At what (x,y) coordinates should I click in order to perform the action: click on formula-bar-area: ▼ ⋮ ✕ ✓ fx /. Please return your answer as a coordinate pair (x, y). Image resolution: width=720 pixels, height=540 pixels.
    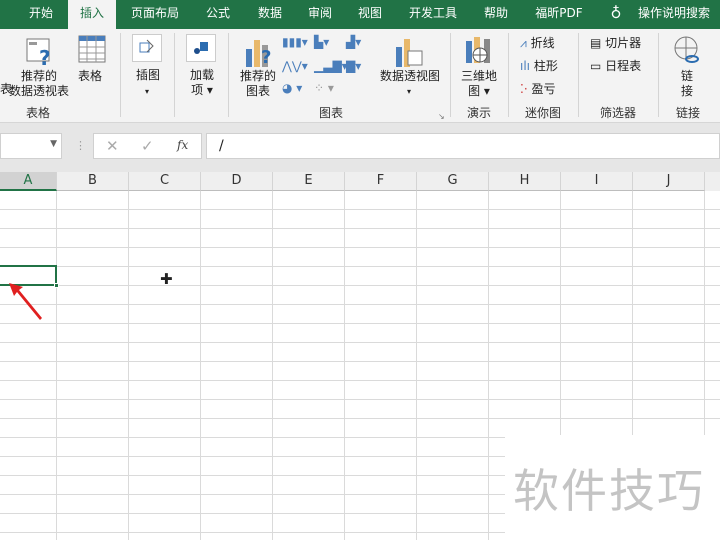
    Looking at the image, I should click on (360, 147).